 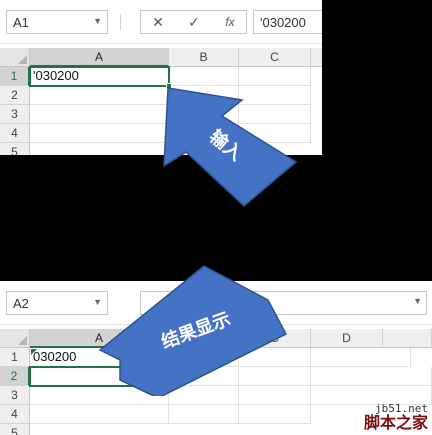 I want to click on name-box: A1 ▼, so click(x=57, y=22).